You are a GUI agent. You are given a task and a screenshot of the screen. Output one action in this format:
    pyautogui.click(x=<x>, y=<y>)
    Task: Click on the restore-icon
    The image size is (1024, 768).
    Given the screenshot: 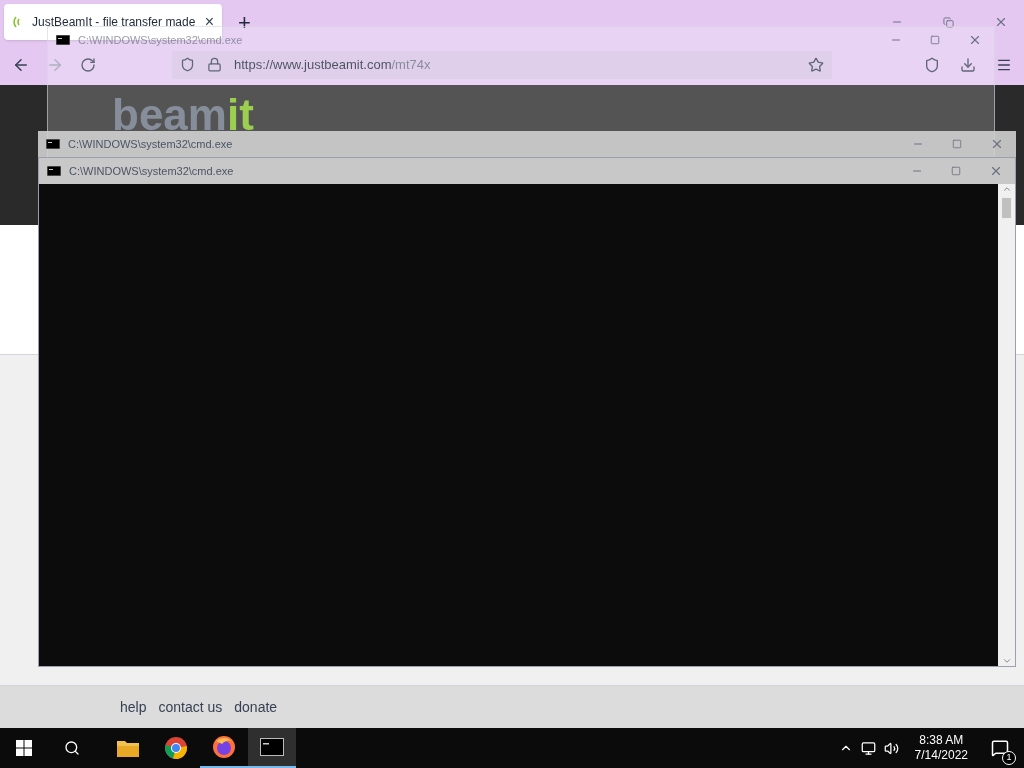 What is the action you would take?
    pyautogui.click(x=948, y=22)
    